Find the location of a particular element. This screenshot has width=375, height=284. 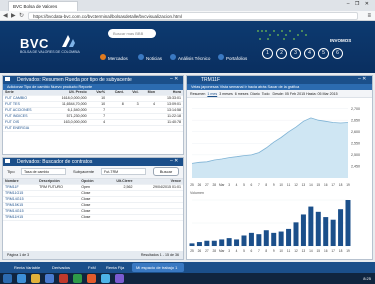

range-summary: Resumen is located at coordinates (197, 94).